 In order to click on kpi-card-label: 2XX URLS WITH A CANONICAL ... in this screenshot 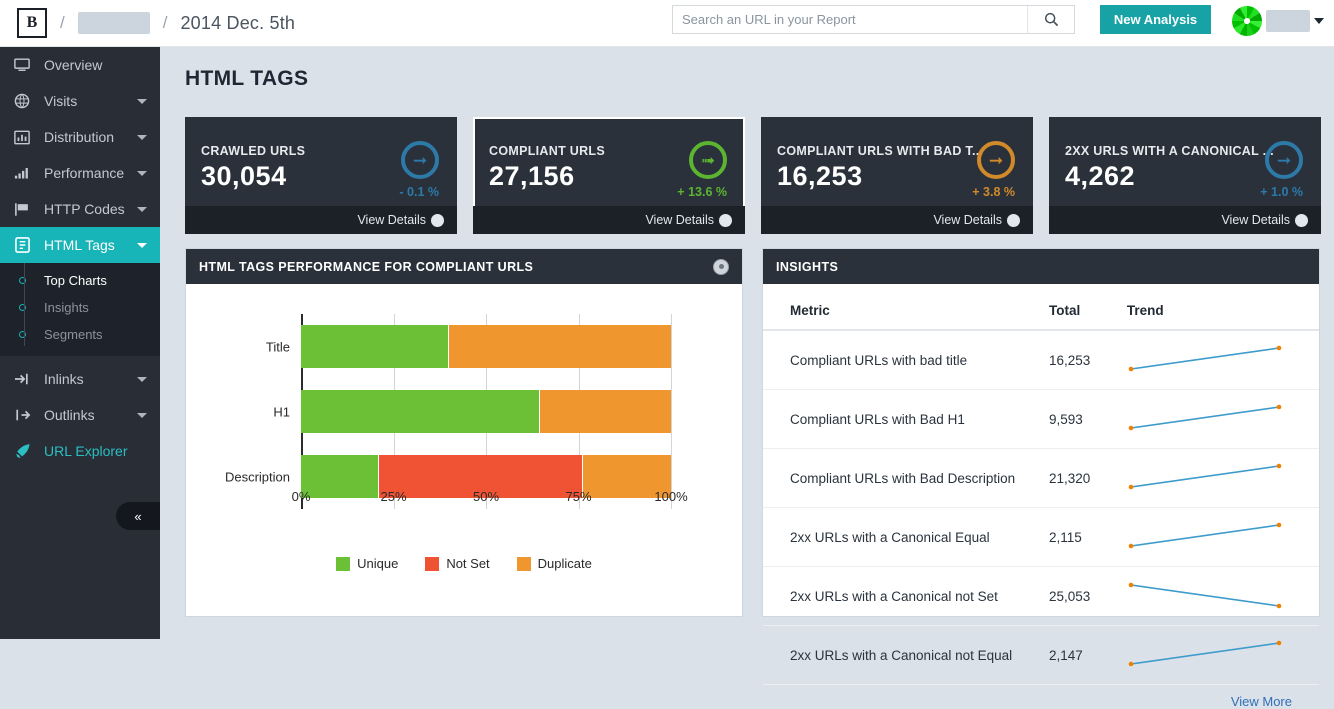, I will do `click(1169, 151)`.